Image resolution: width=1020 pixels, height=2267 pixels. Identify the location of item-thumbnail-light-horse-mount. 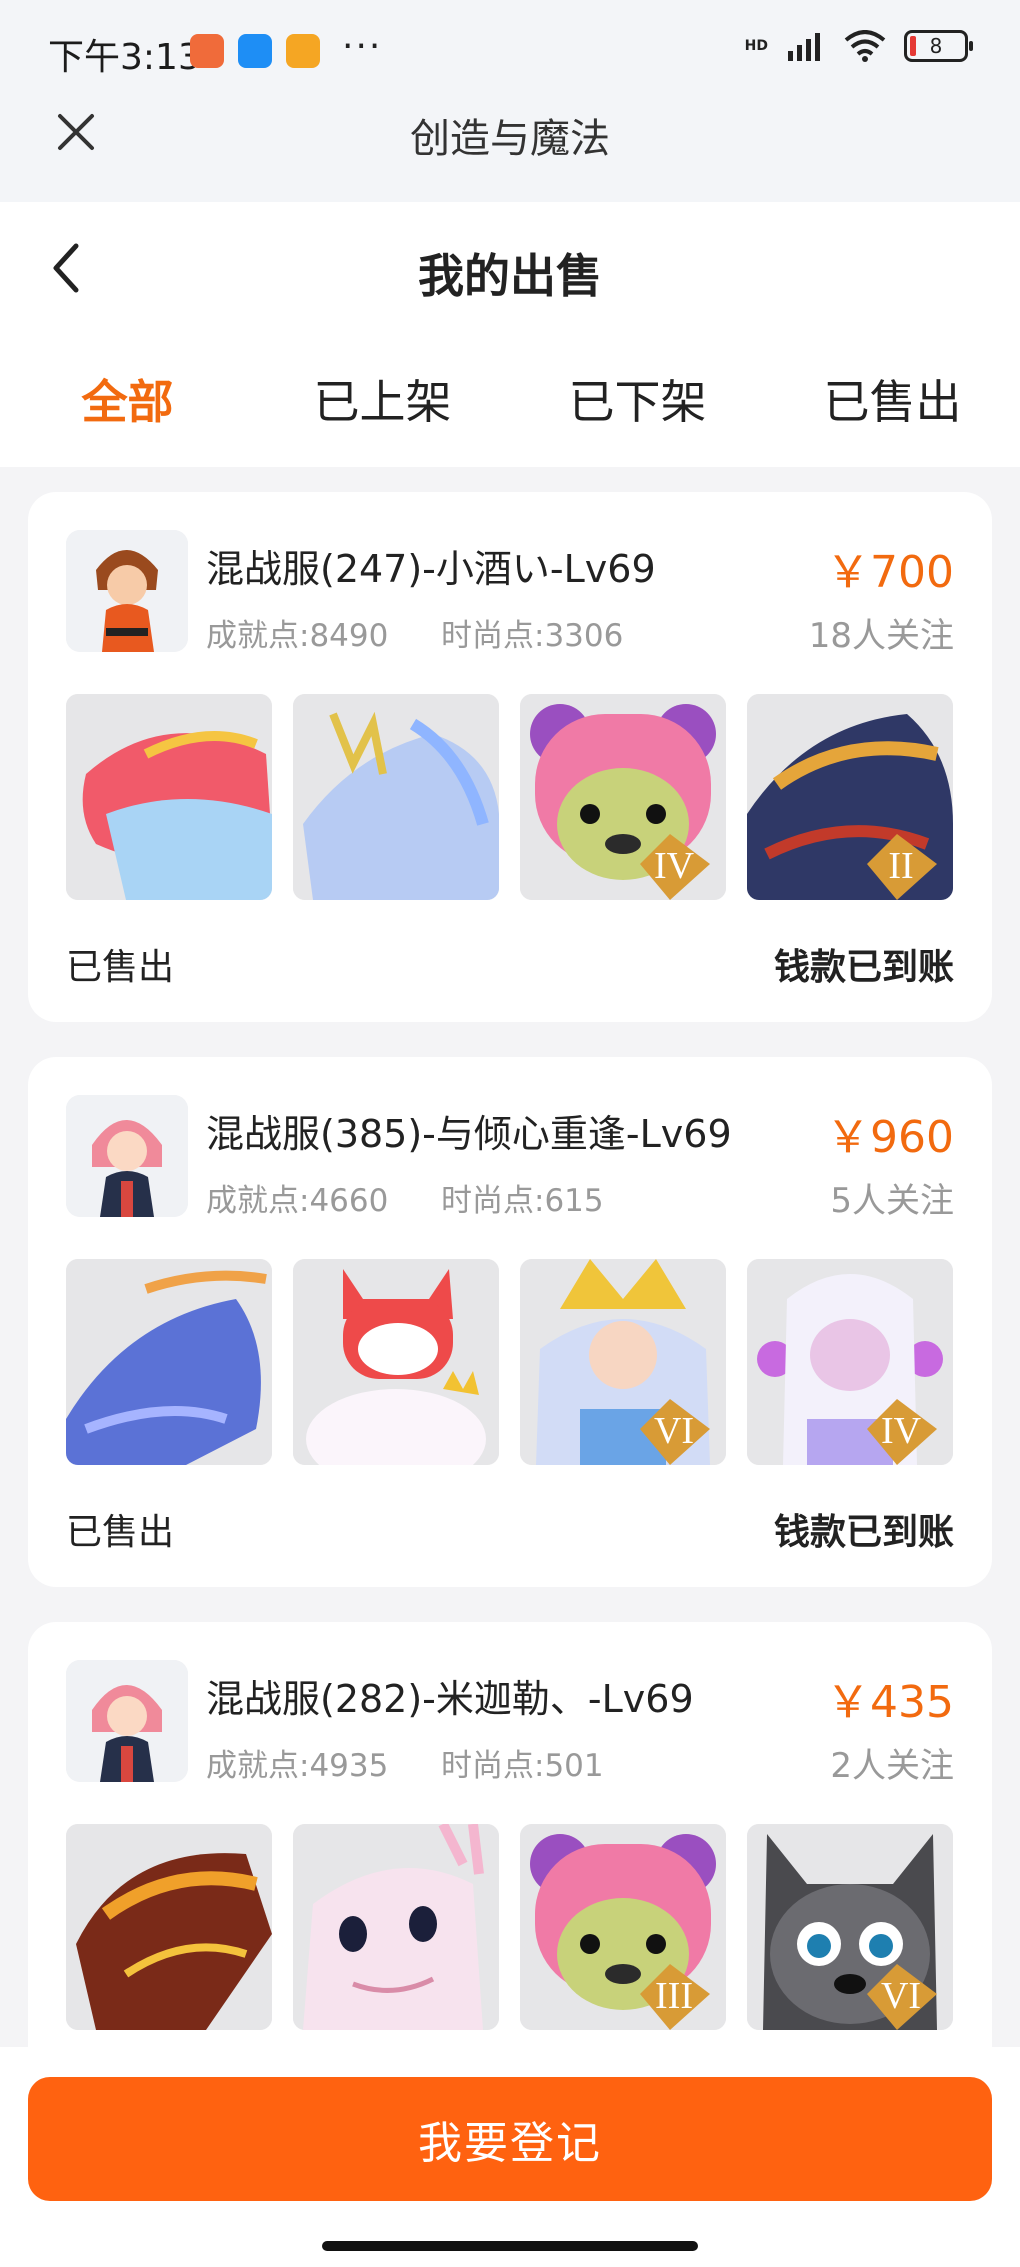
(396, 797).